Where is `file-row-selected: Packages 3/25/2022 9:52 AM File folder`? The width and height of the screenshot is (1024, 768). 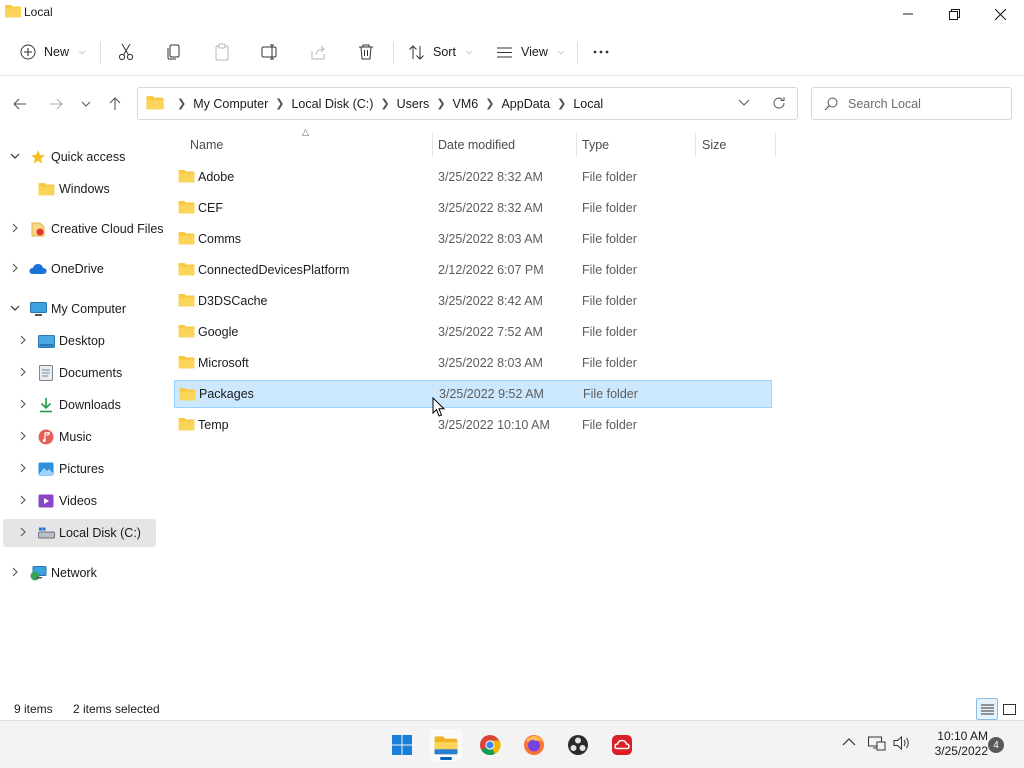
file-row-selected: Packages 3/25/2022 9:52 AM File folder is located at coordinates (473, 394).